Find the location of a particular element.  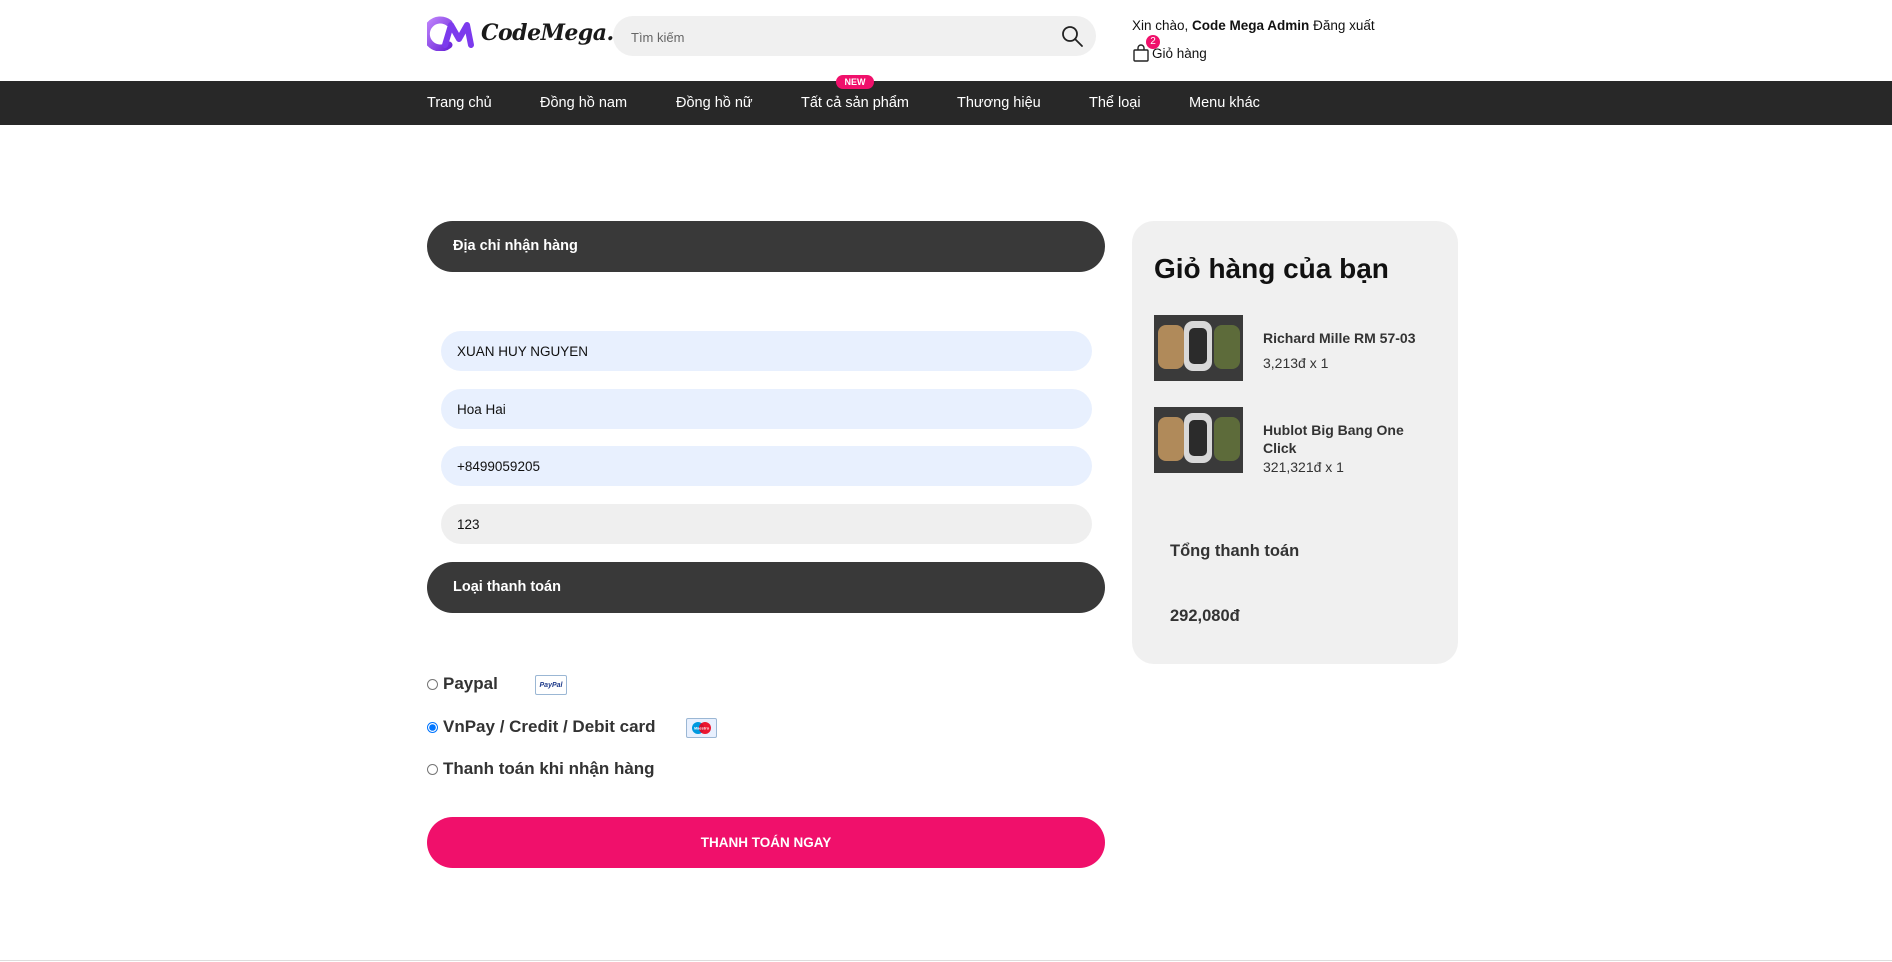

cart-item-price: 3,213đ x 1 is located at coordinates (1296, 363).